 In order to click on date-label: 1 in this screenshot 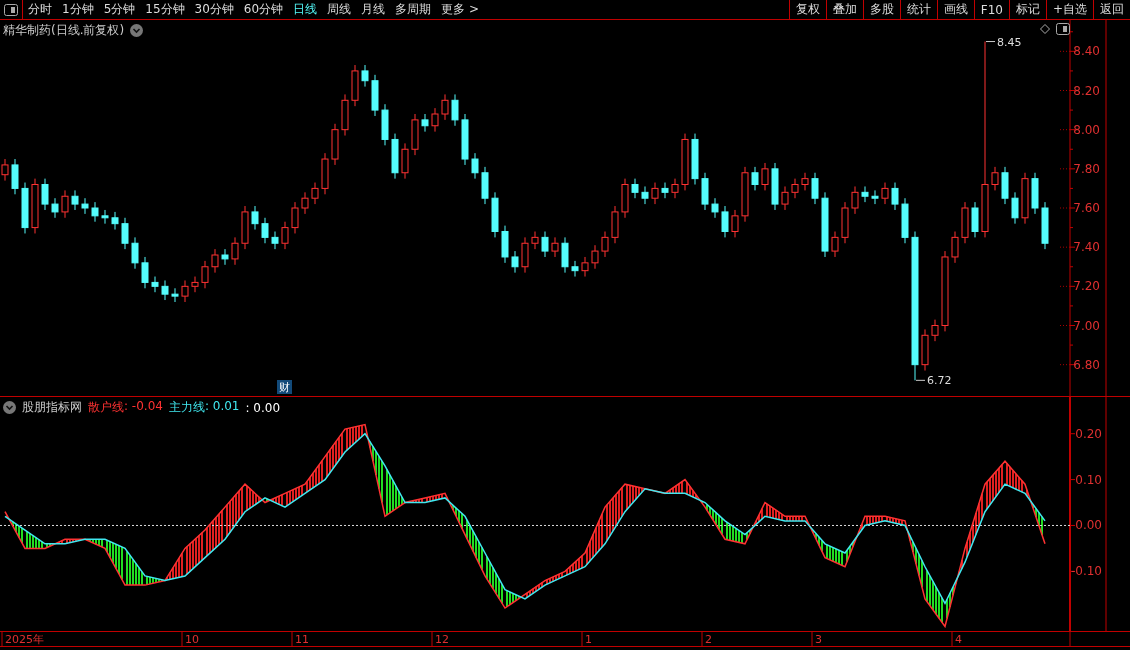, I will do `click(588, 639)`.